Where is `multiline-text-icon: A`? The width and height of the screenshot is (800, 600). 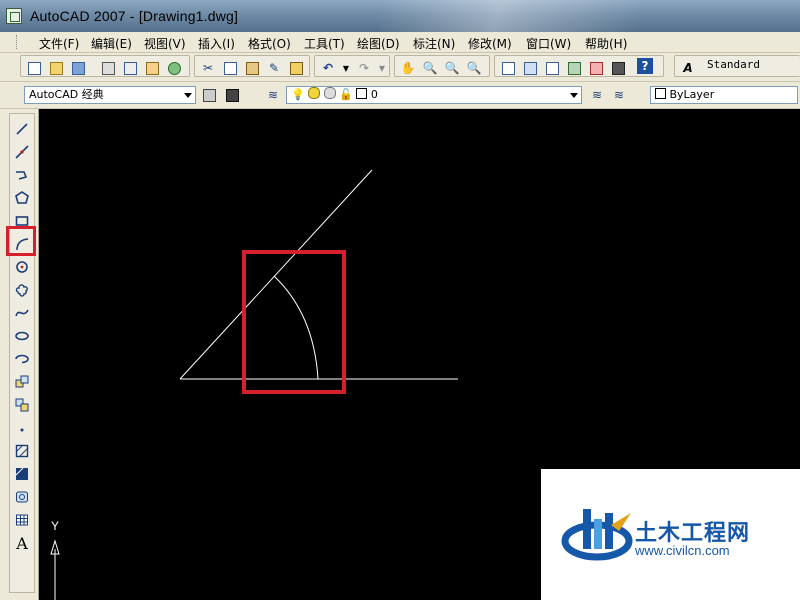 multiline-text-icon: A is located at coordinates (22, 543).